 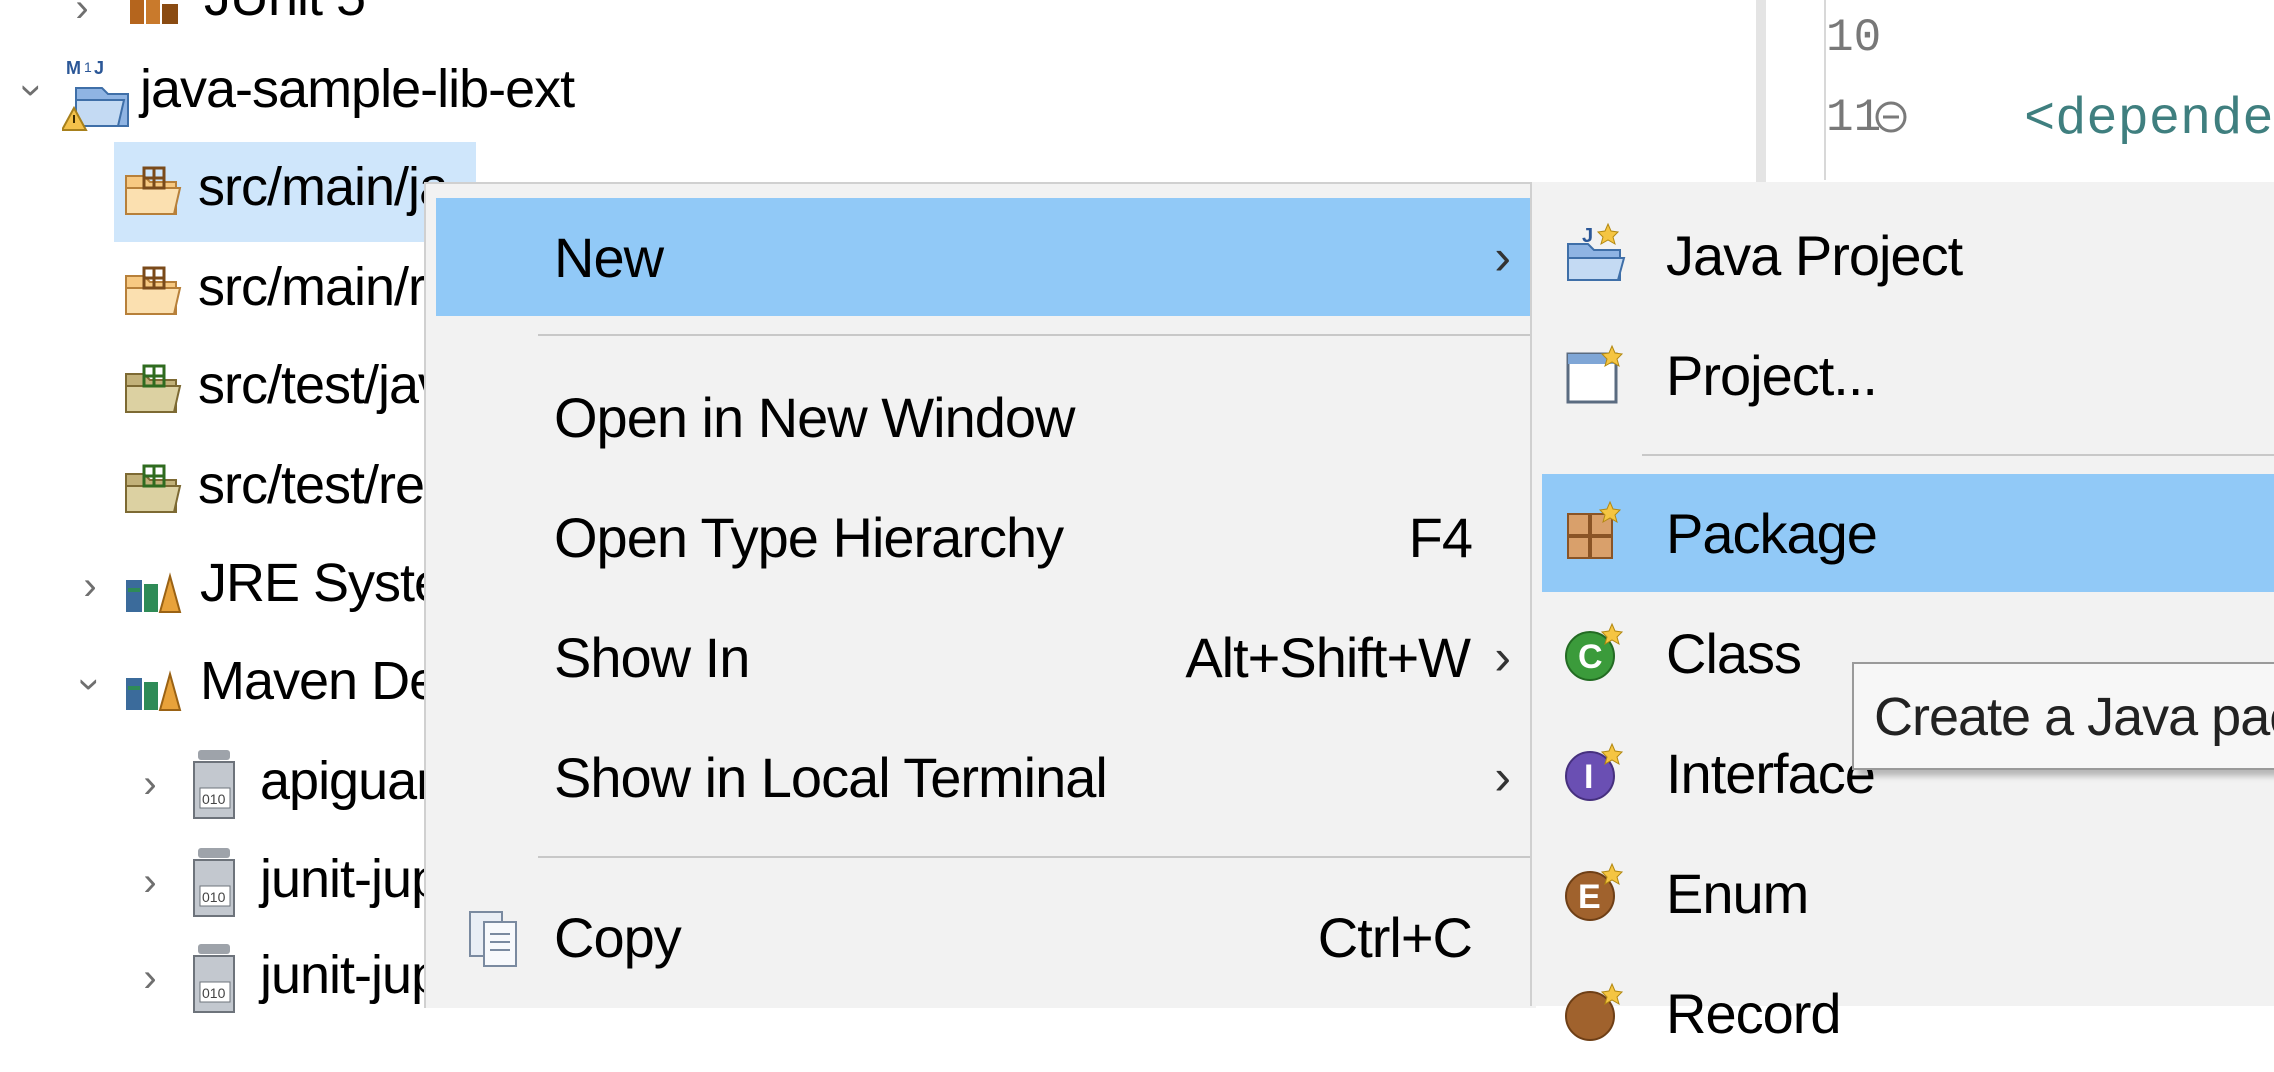 I want to click on menu-item-shortcut: Ctrl+C, so click(x=1395, y=937).